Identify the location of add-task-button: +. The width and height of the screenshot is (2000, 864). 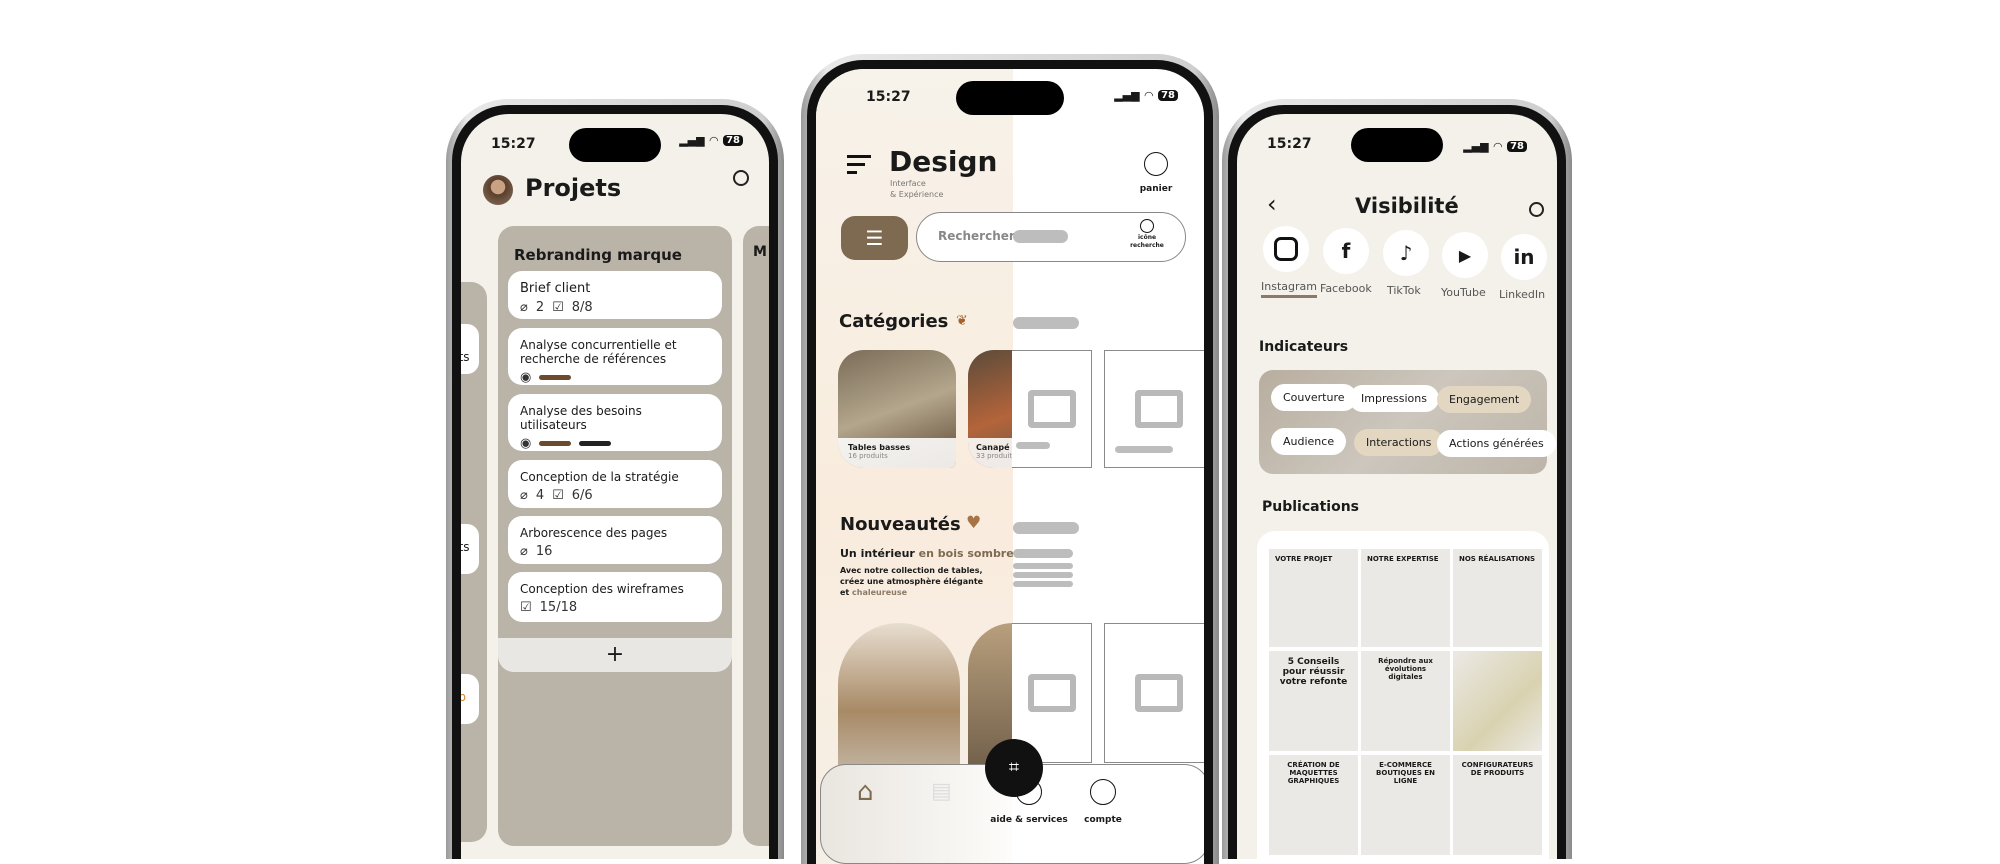
(615, 655).